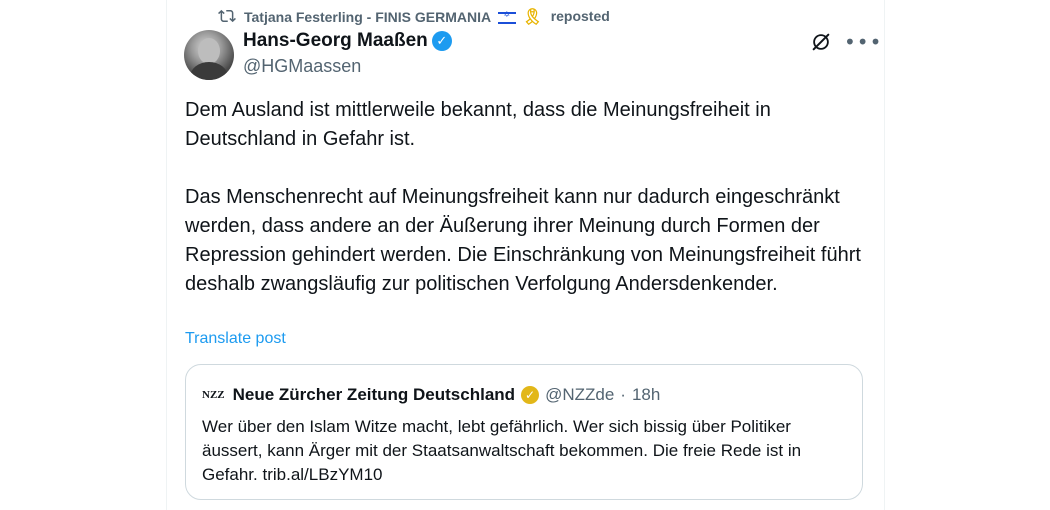 The image size is (1050, 510). I want to click on more-icon: •••, so click(863, 42).